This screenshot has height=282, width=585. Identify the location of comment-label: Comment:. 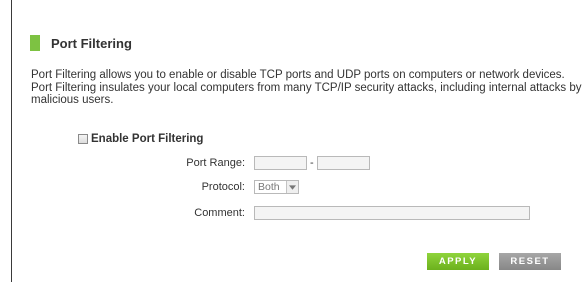
(219, 213).